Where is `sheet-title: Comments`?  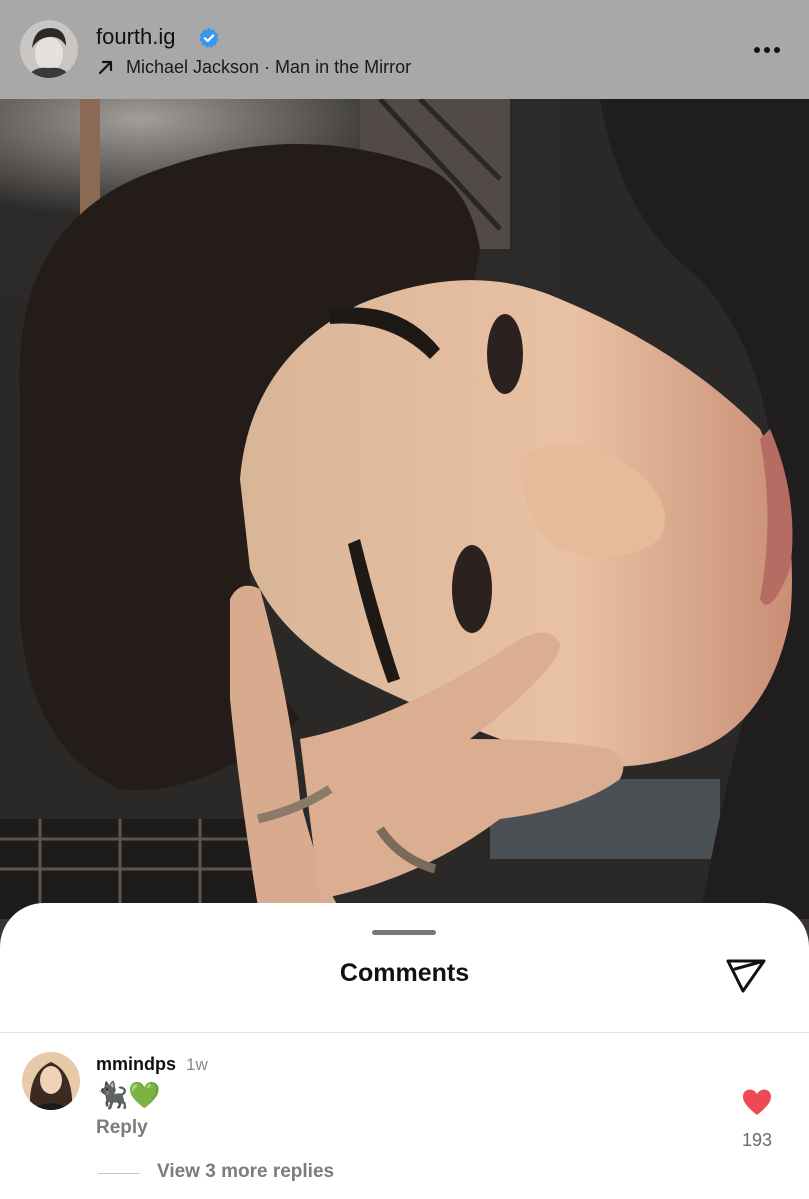
sheet-title: Comments is located at coordinates (404, 973).